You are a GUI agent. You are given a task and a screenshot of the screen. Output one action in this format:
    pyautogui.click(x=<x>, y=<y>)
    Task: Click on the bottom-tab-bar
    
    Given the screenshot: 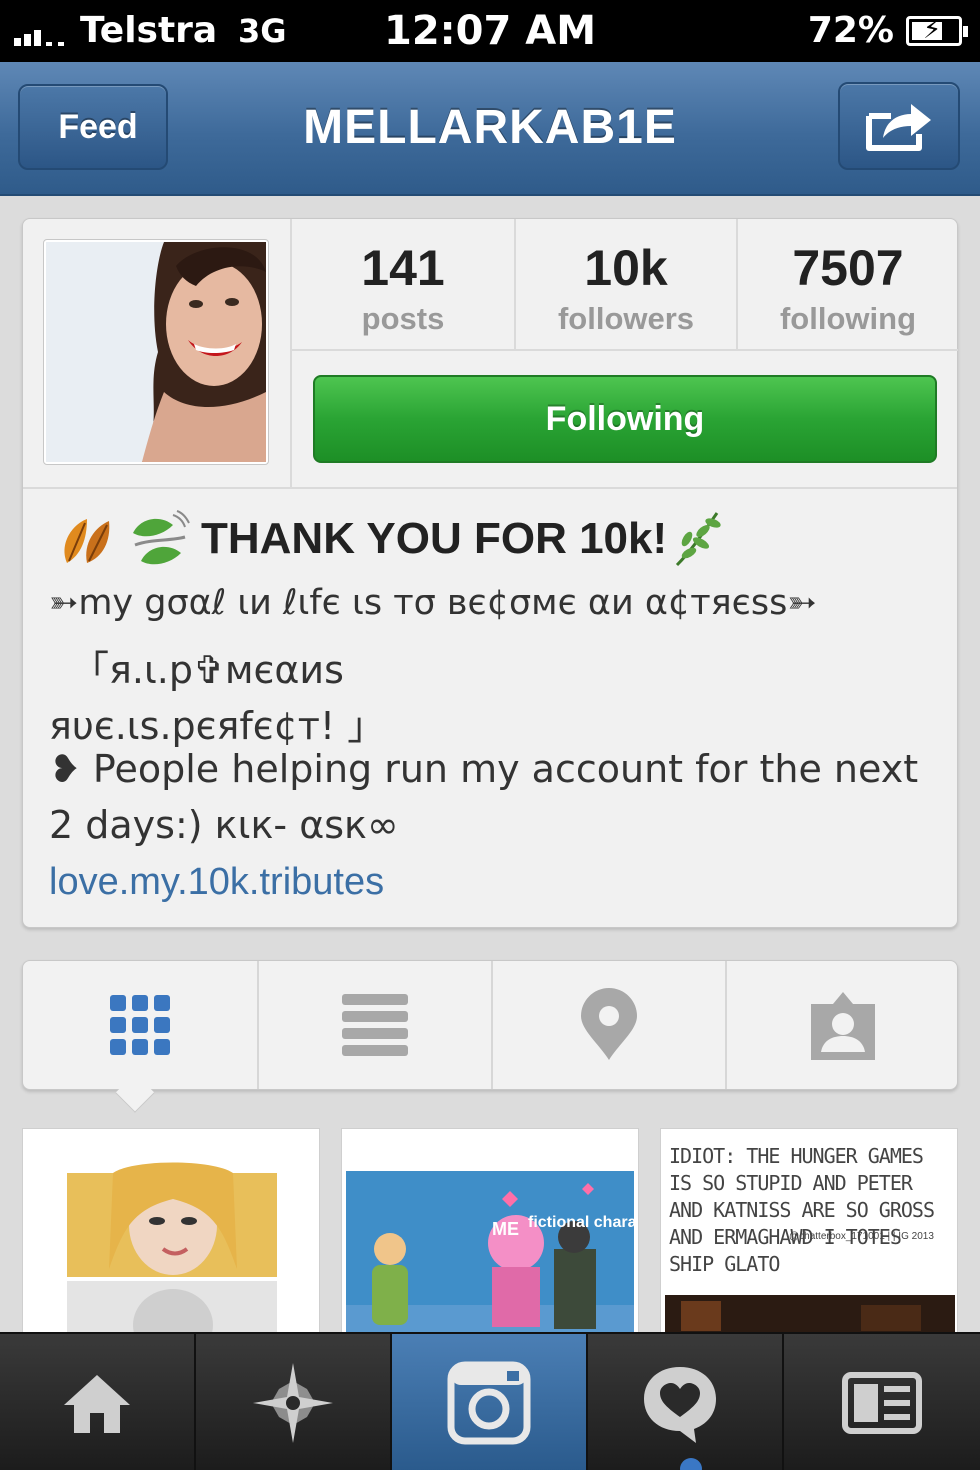 What is the action you would take?
    pyautogui.click(x=490, y=1401)
    